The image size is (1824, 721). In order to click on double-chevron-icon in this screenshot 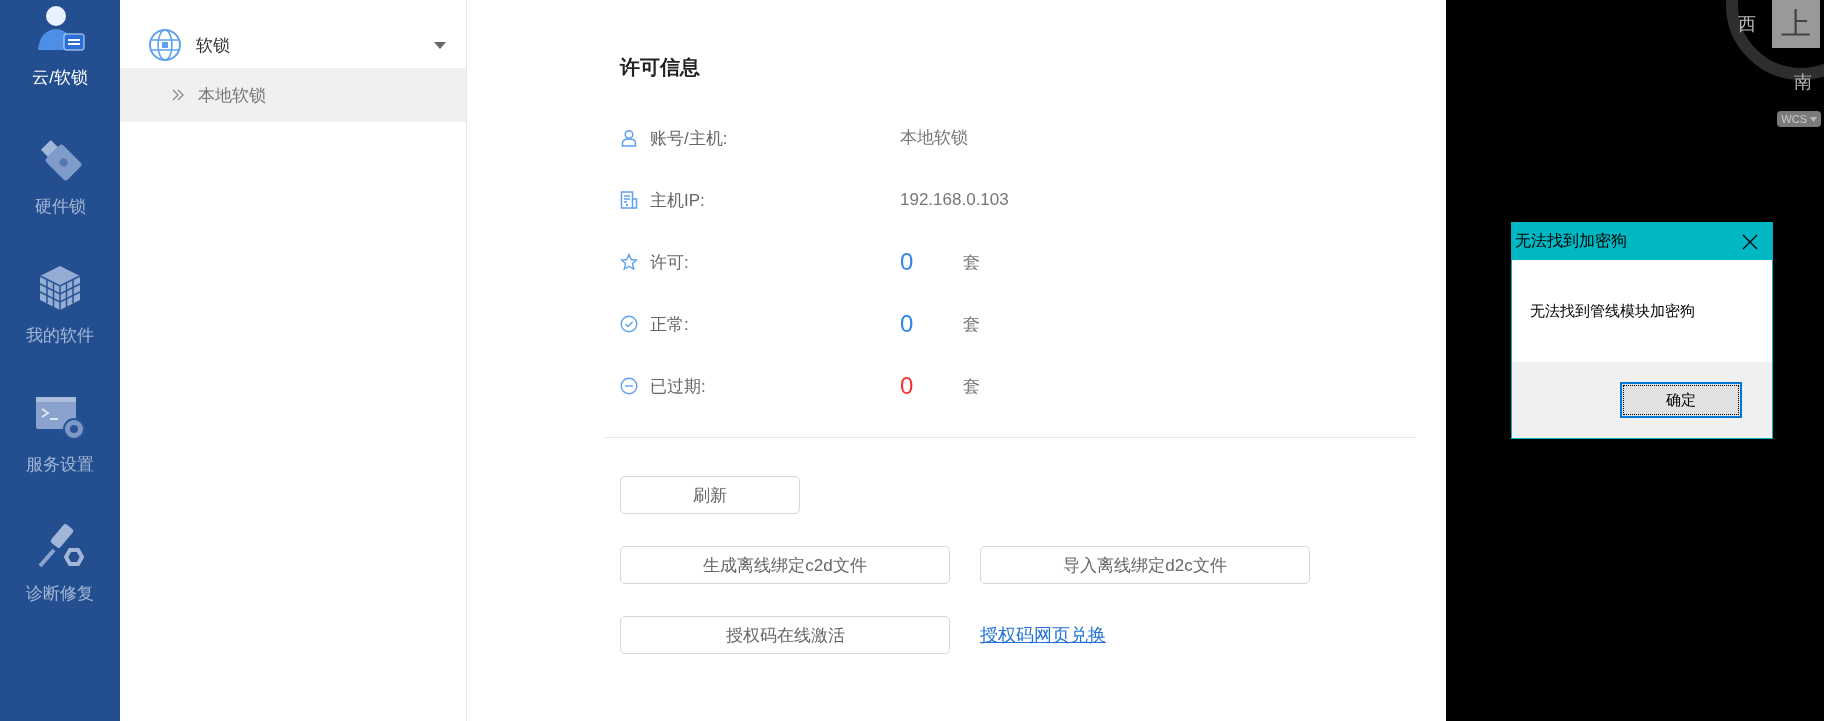, I will do `click(178, 95)`.